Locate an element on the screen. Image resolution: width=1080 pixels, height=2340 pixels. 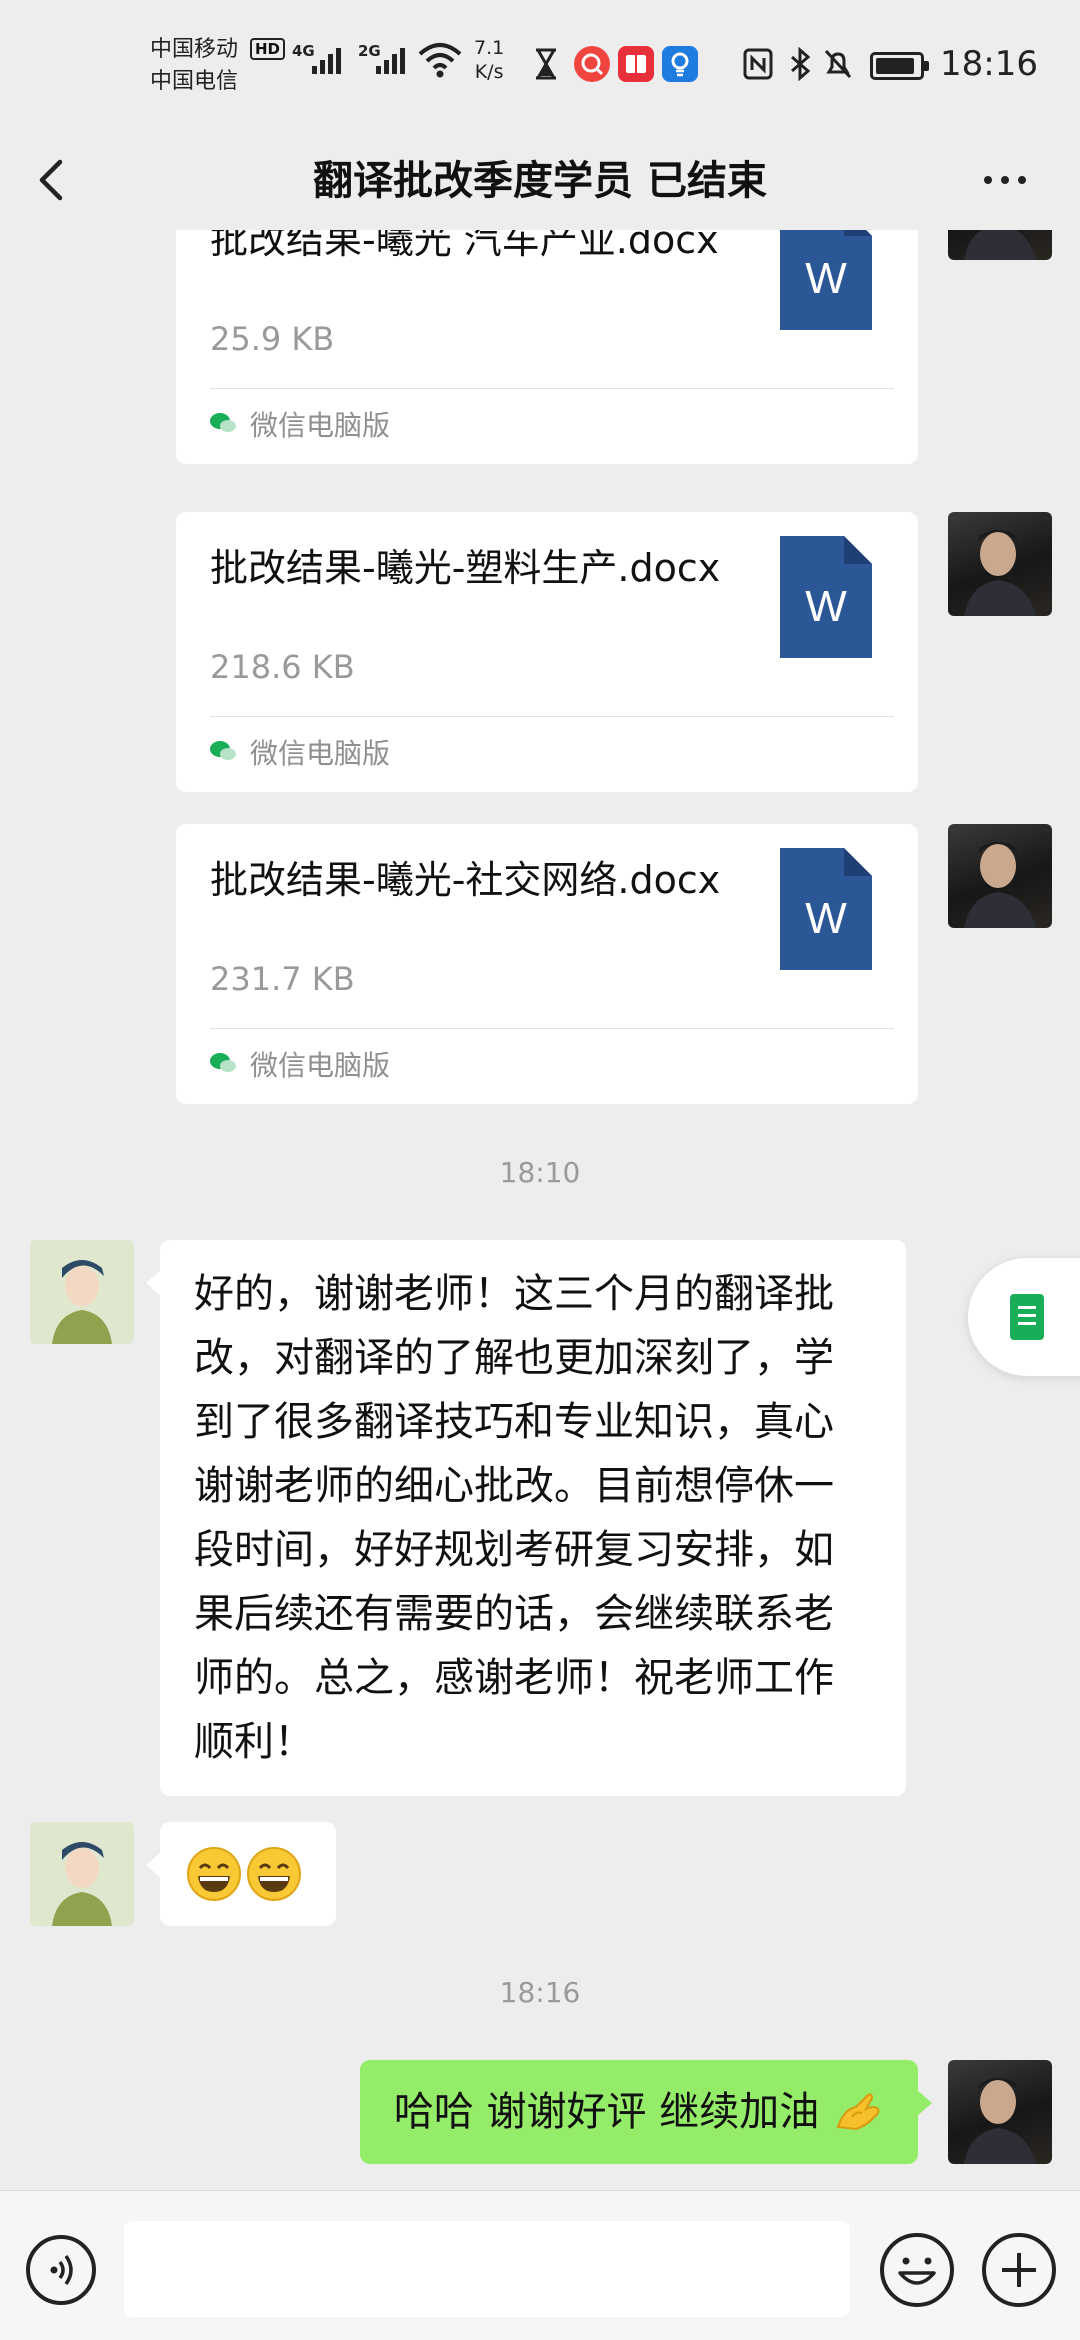
status-time: 18:16 is located at coordinates (989, 64).